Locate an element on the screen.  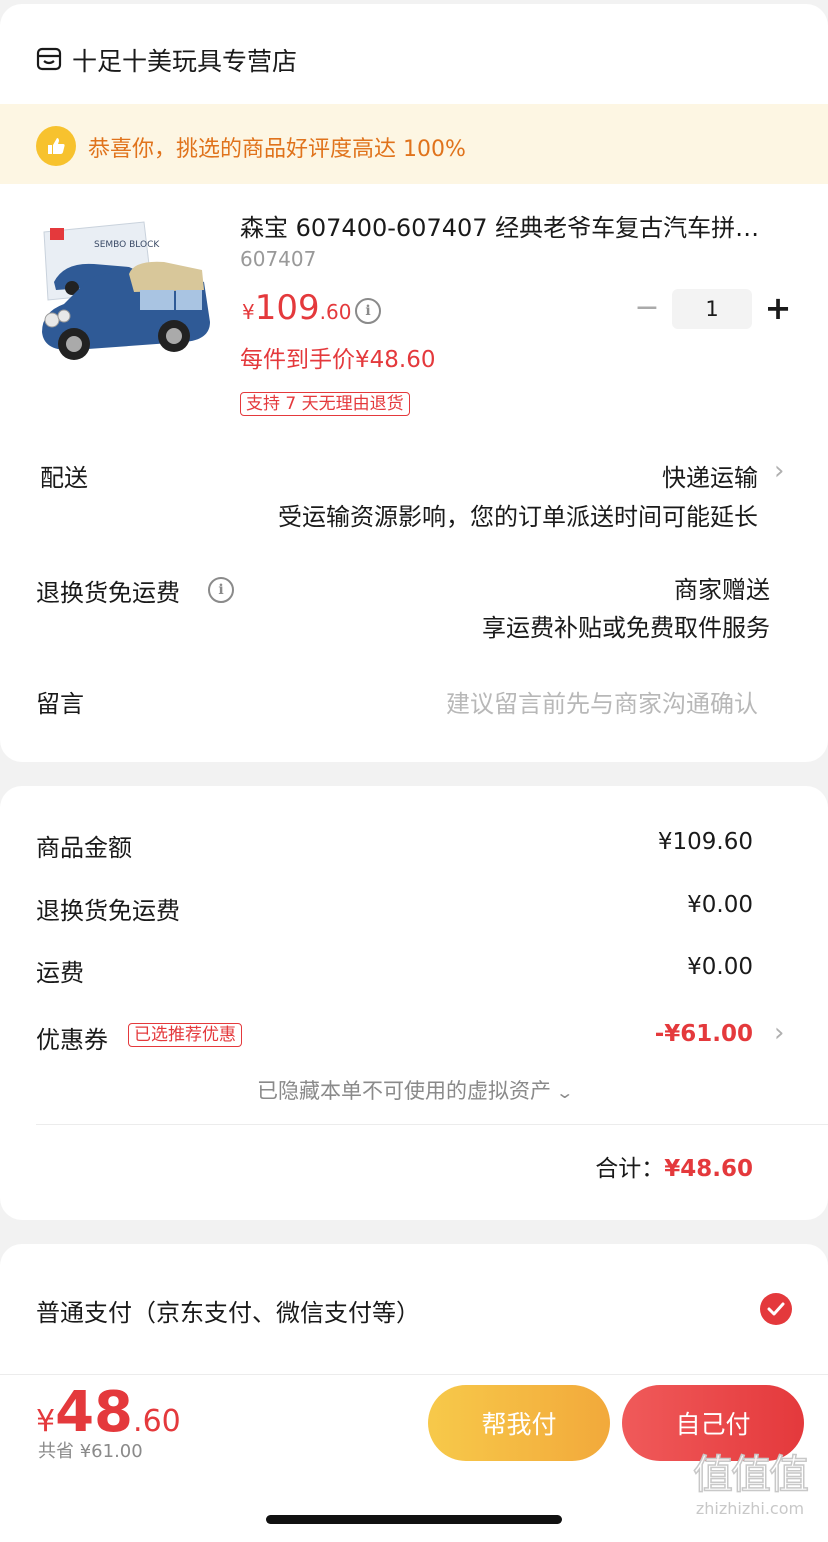
coupon-label: 优惠券 is located at coordinates (72, 1040).